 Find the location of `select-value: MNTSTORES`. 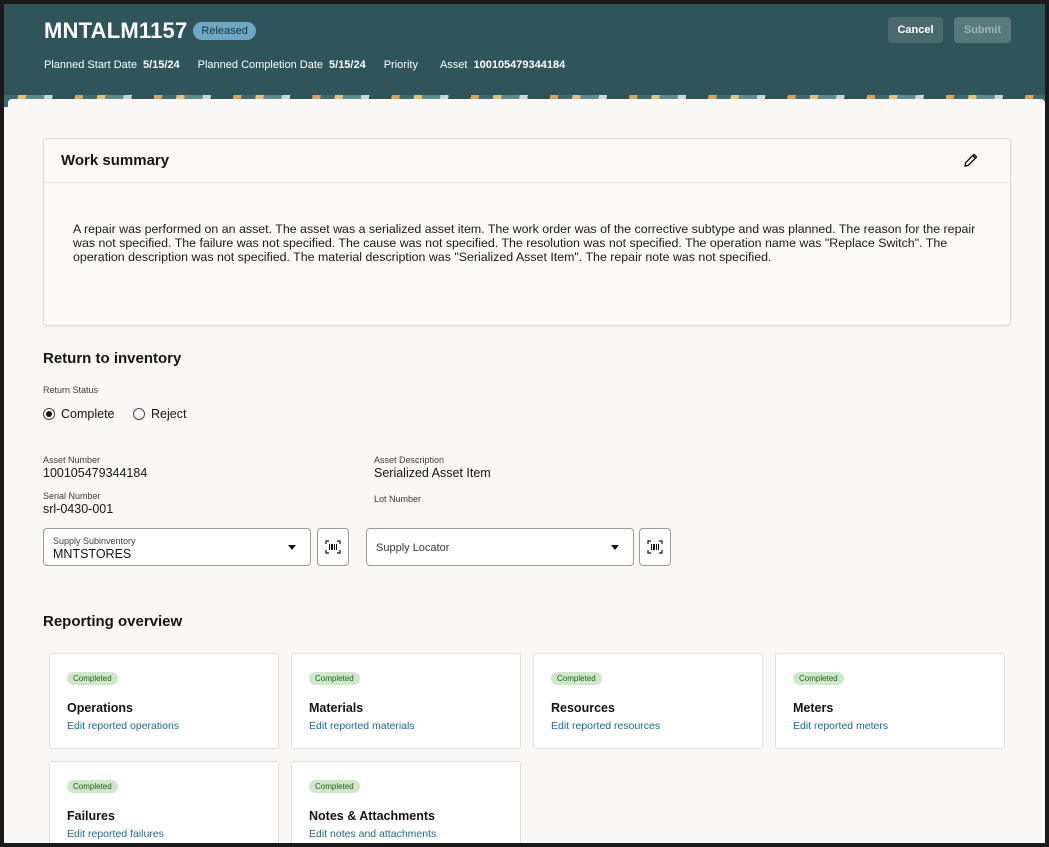

select-value: MNTSTORES is located at coordinates (92, 554).